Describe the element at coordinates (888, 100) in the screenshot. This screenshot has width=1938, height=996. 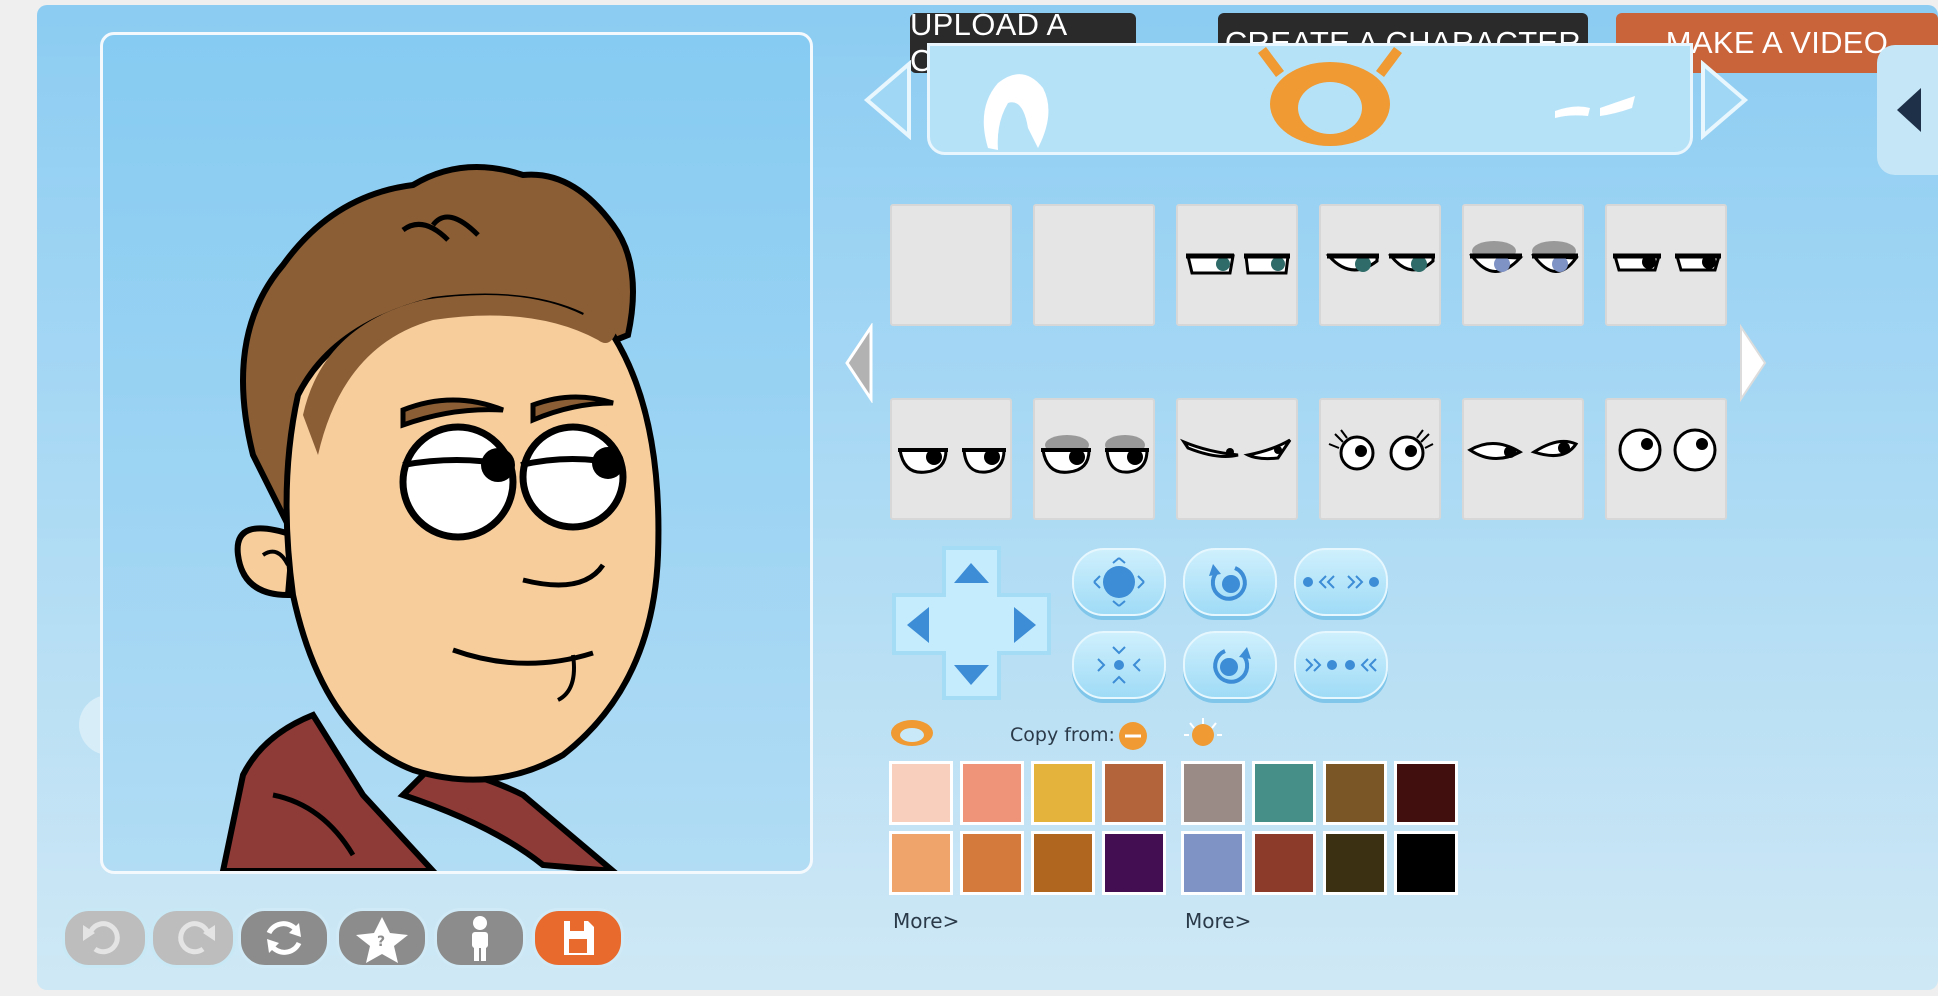
I see `category-prev-arrow` at that location.